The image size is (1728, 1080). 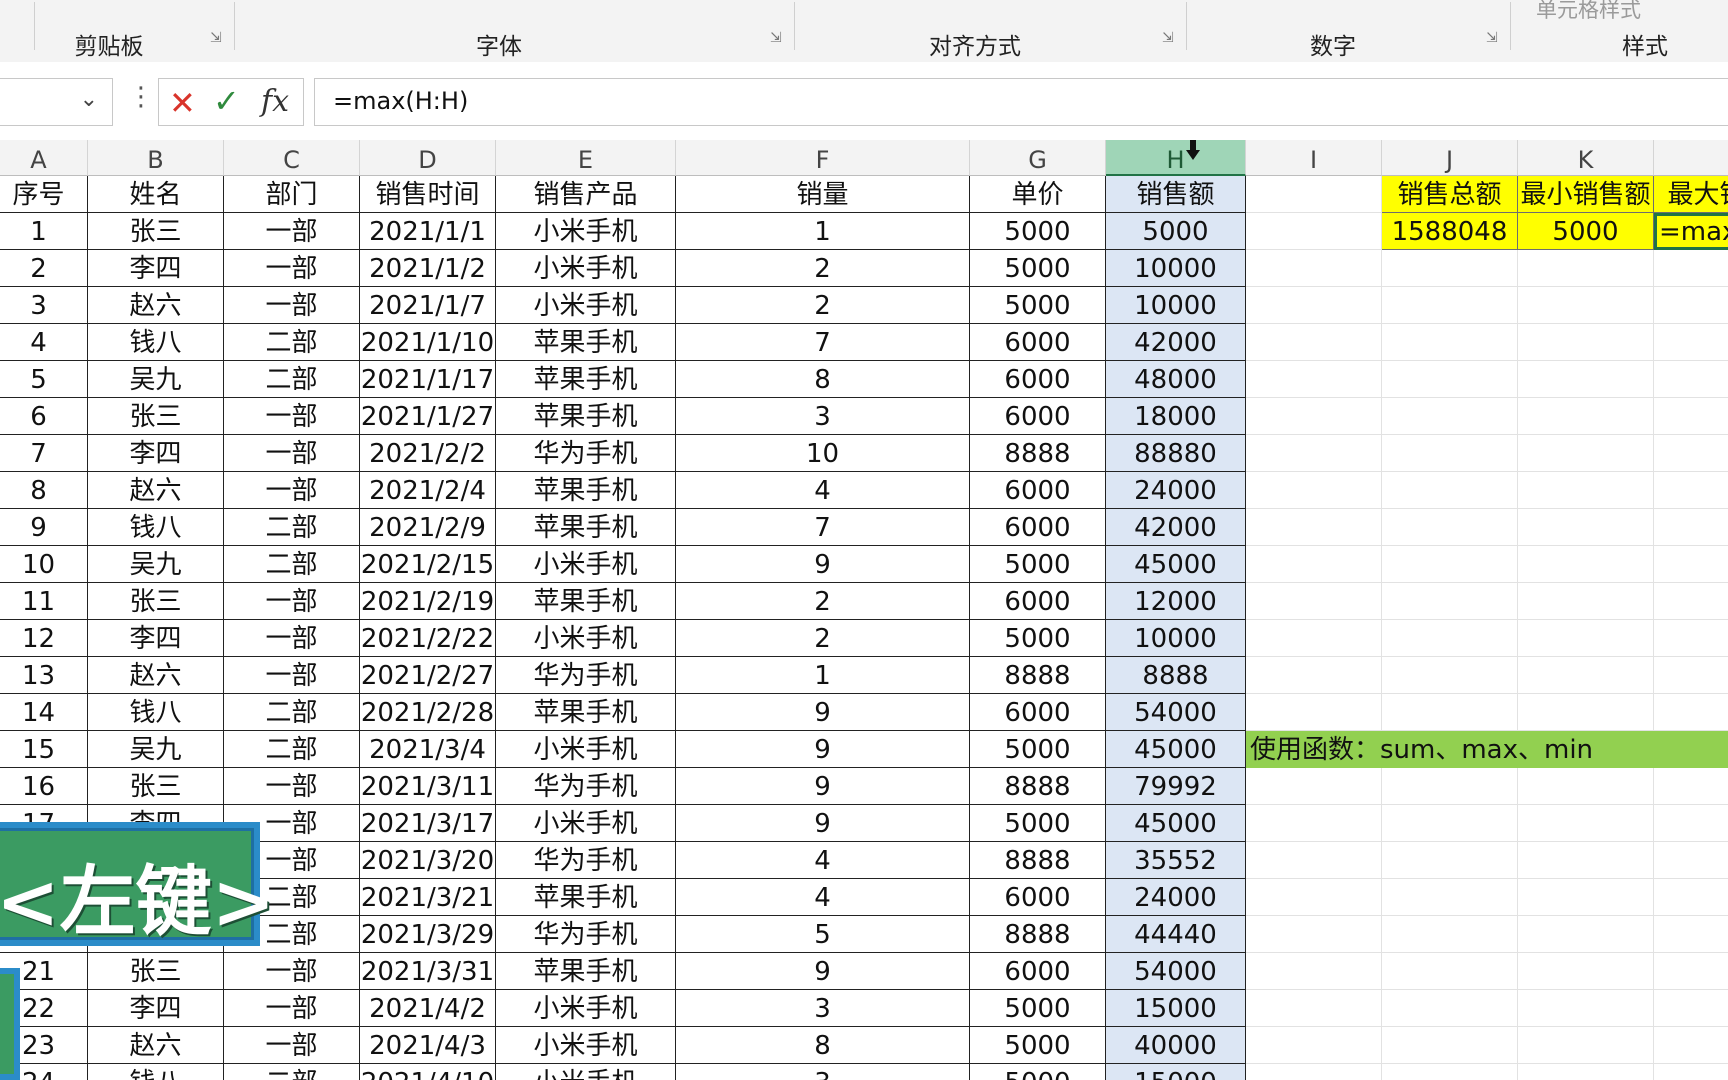 What do you see at coordinates (428, 934) in the screenshot?
I see `table-cell: 2021/3/29` at bounding box center [428, 934].